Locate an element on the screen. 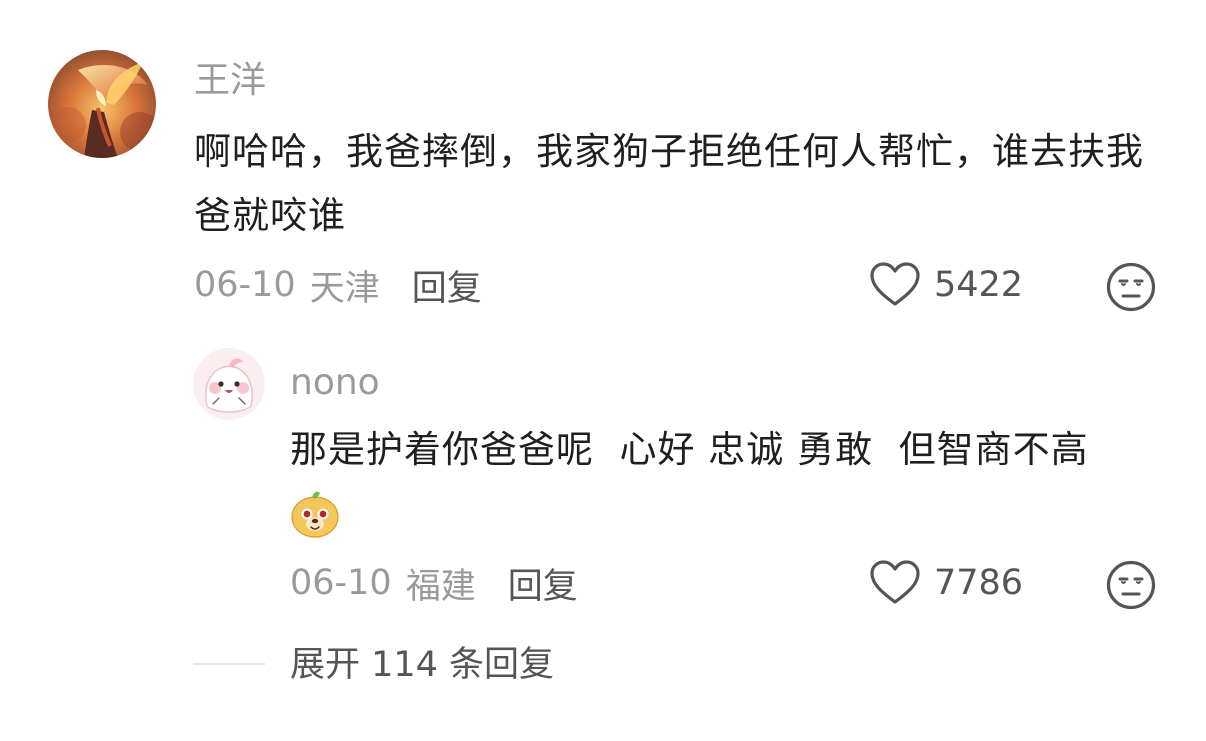  expand-divider is located at coordinates (229, 664).